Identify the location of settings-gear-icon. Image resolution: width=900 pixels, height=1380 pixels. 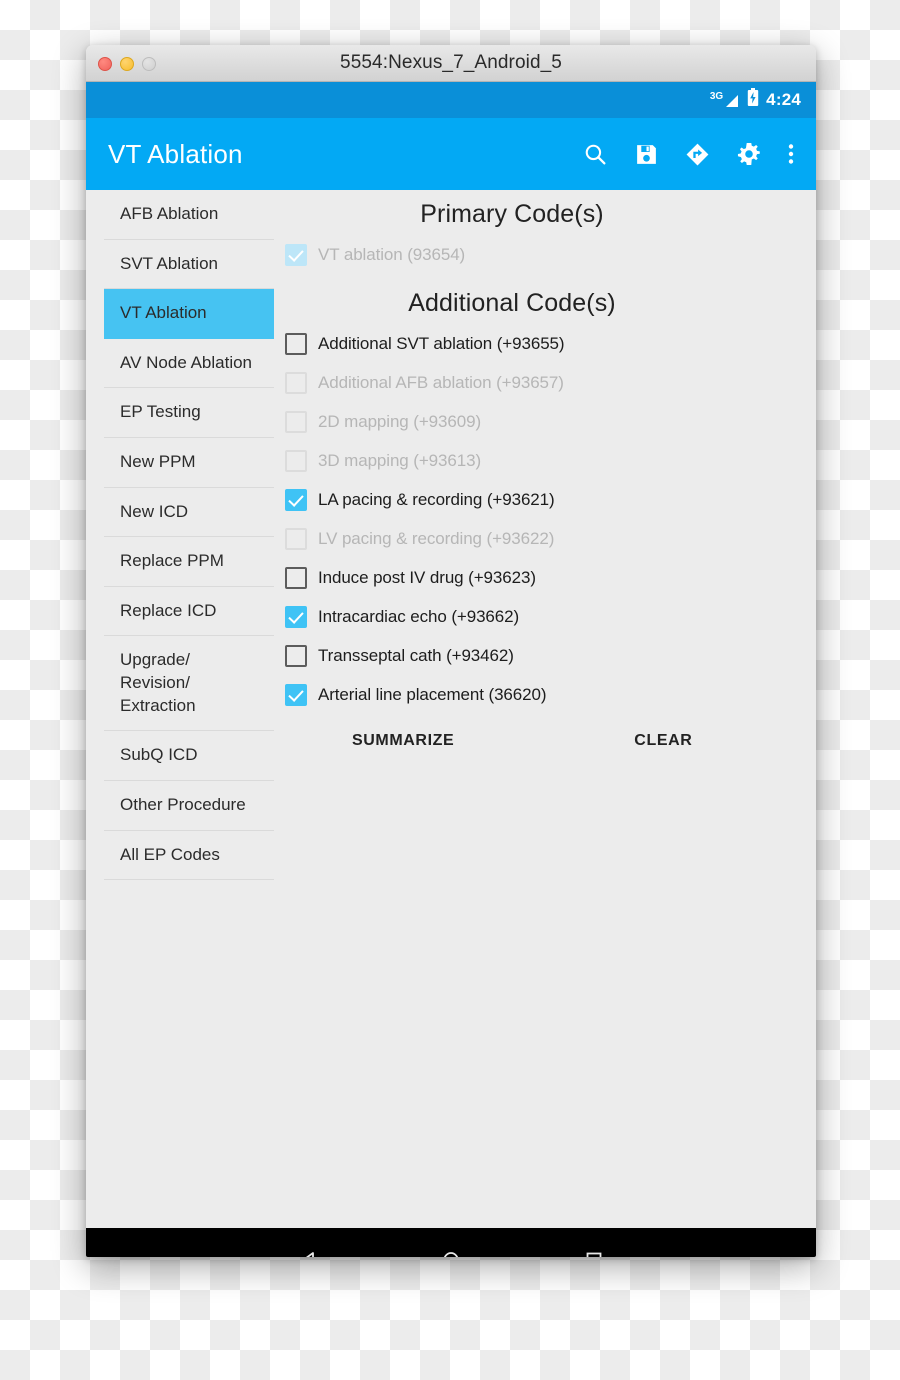
(749, 154).